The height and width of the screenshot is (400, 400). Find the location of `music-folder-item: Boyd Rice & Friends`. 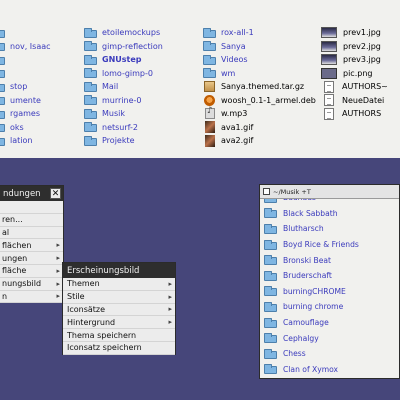

music-folder-item: Boyd Rice & Friends is located at coordinates (311, 245).